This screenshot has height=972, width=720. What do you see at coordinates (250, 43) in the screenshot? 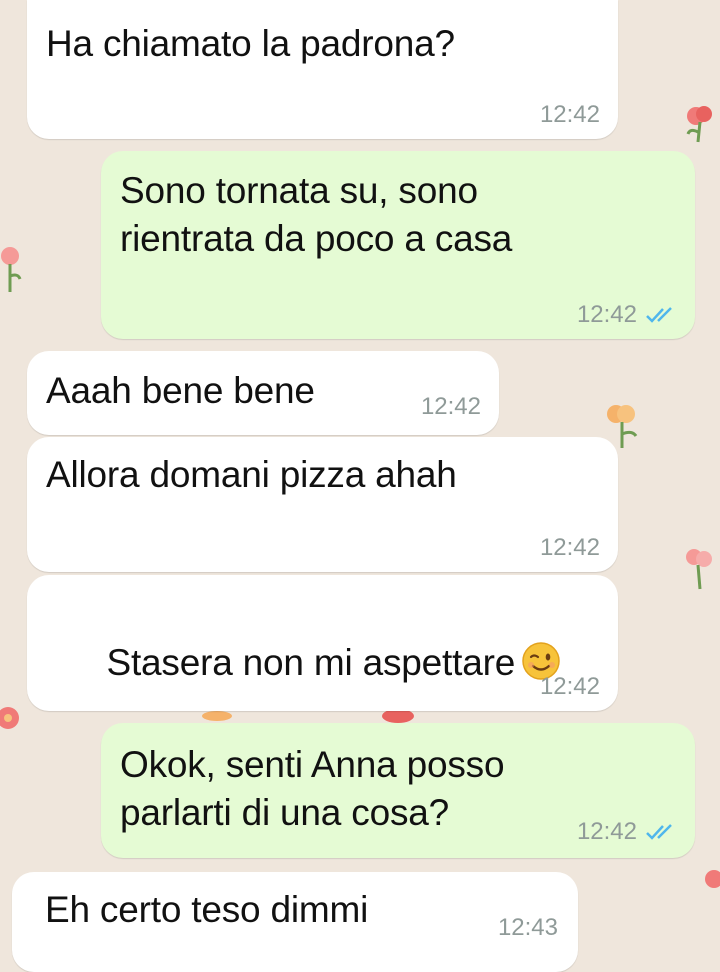
I see `message-text: Ha chiamato la padrona?` at bounding box center [250, 43].